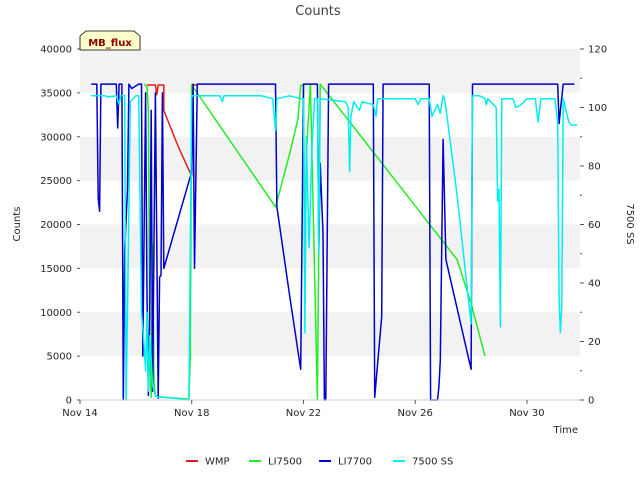 The width and height of the screenshot is (640, 480). What do you see at coordinates (69, 401) in the screenshot?
I see `y-tick-label: 0` at bounding box center [69, 401].